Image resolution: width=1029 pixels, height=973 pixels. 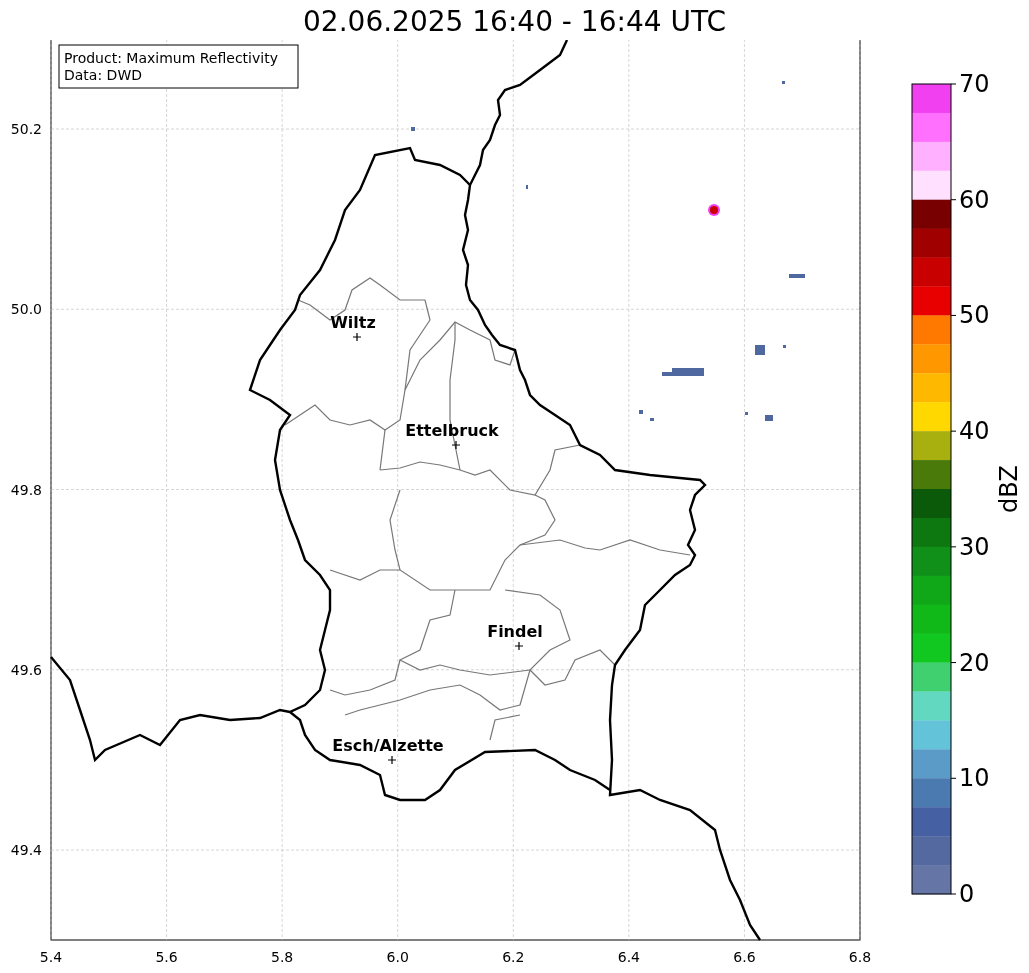 I want to click on x-tick-label: 6.8, so click(x=860, y=957).